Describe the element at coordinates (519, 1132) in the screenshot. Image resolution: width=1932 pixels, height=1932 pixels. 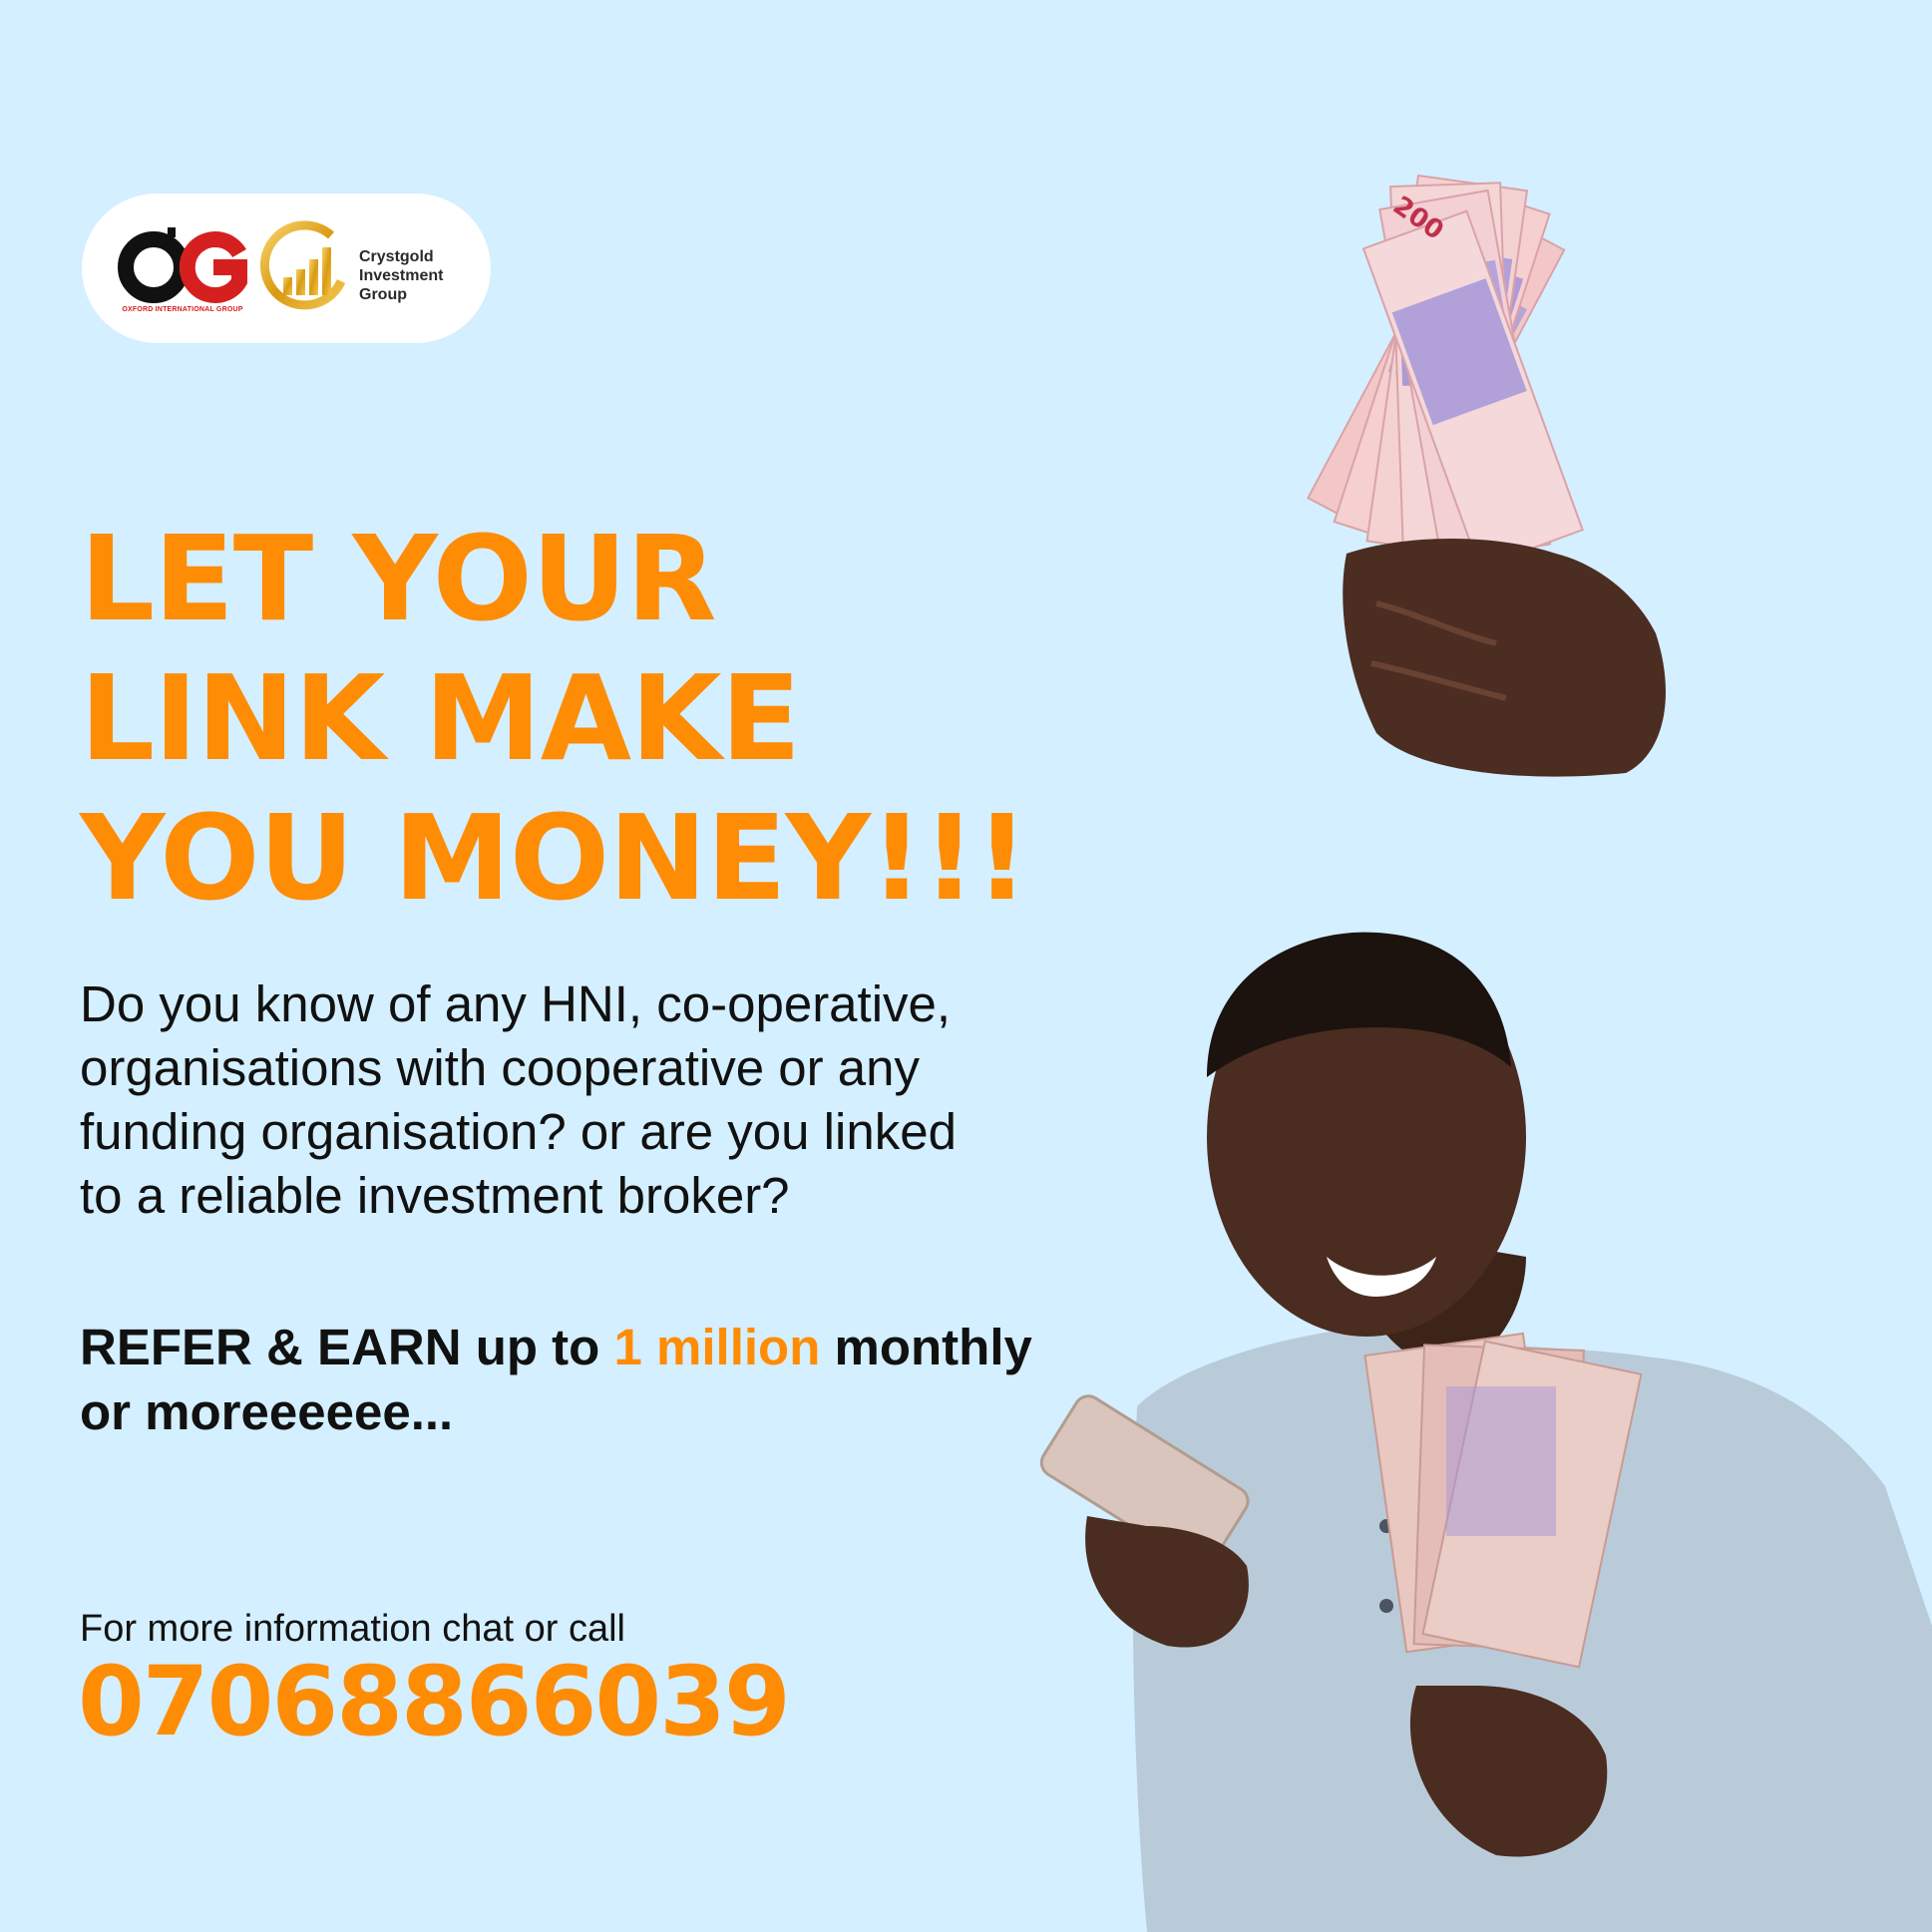
I see `body-line3: funding organisation? or are you linked` at that location.